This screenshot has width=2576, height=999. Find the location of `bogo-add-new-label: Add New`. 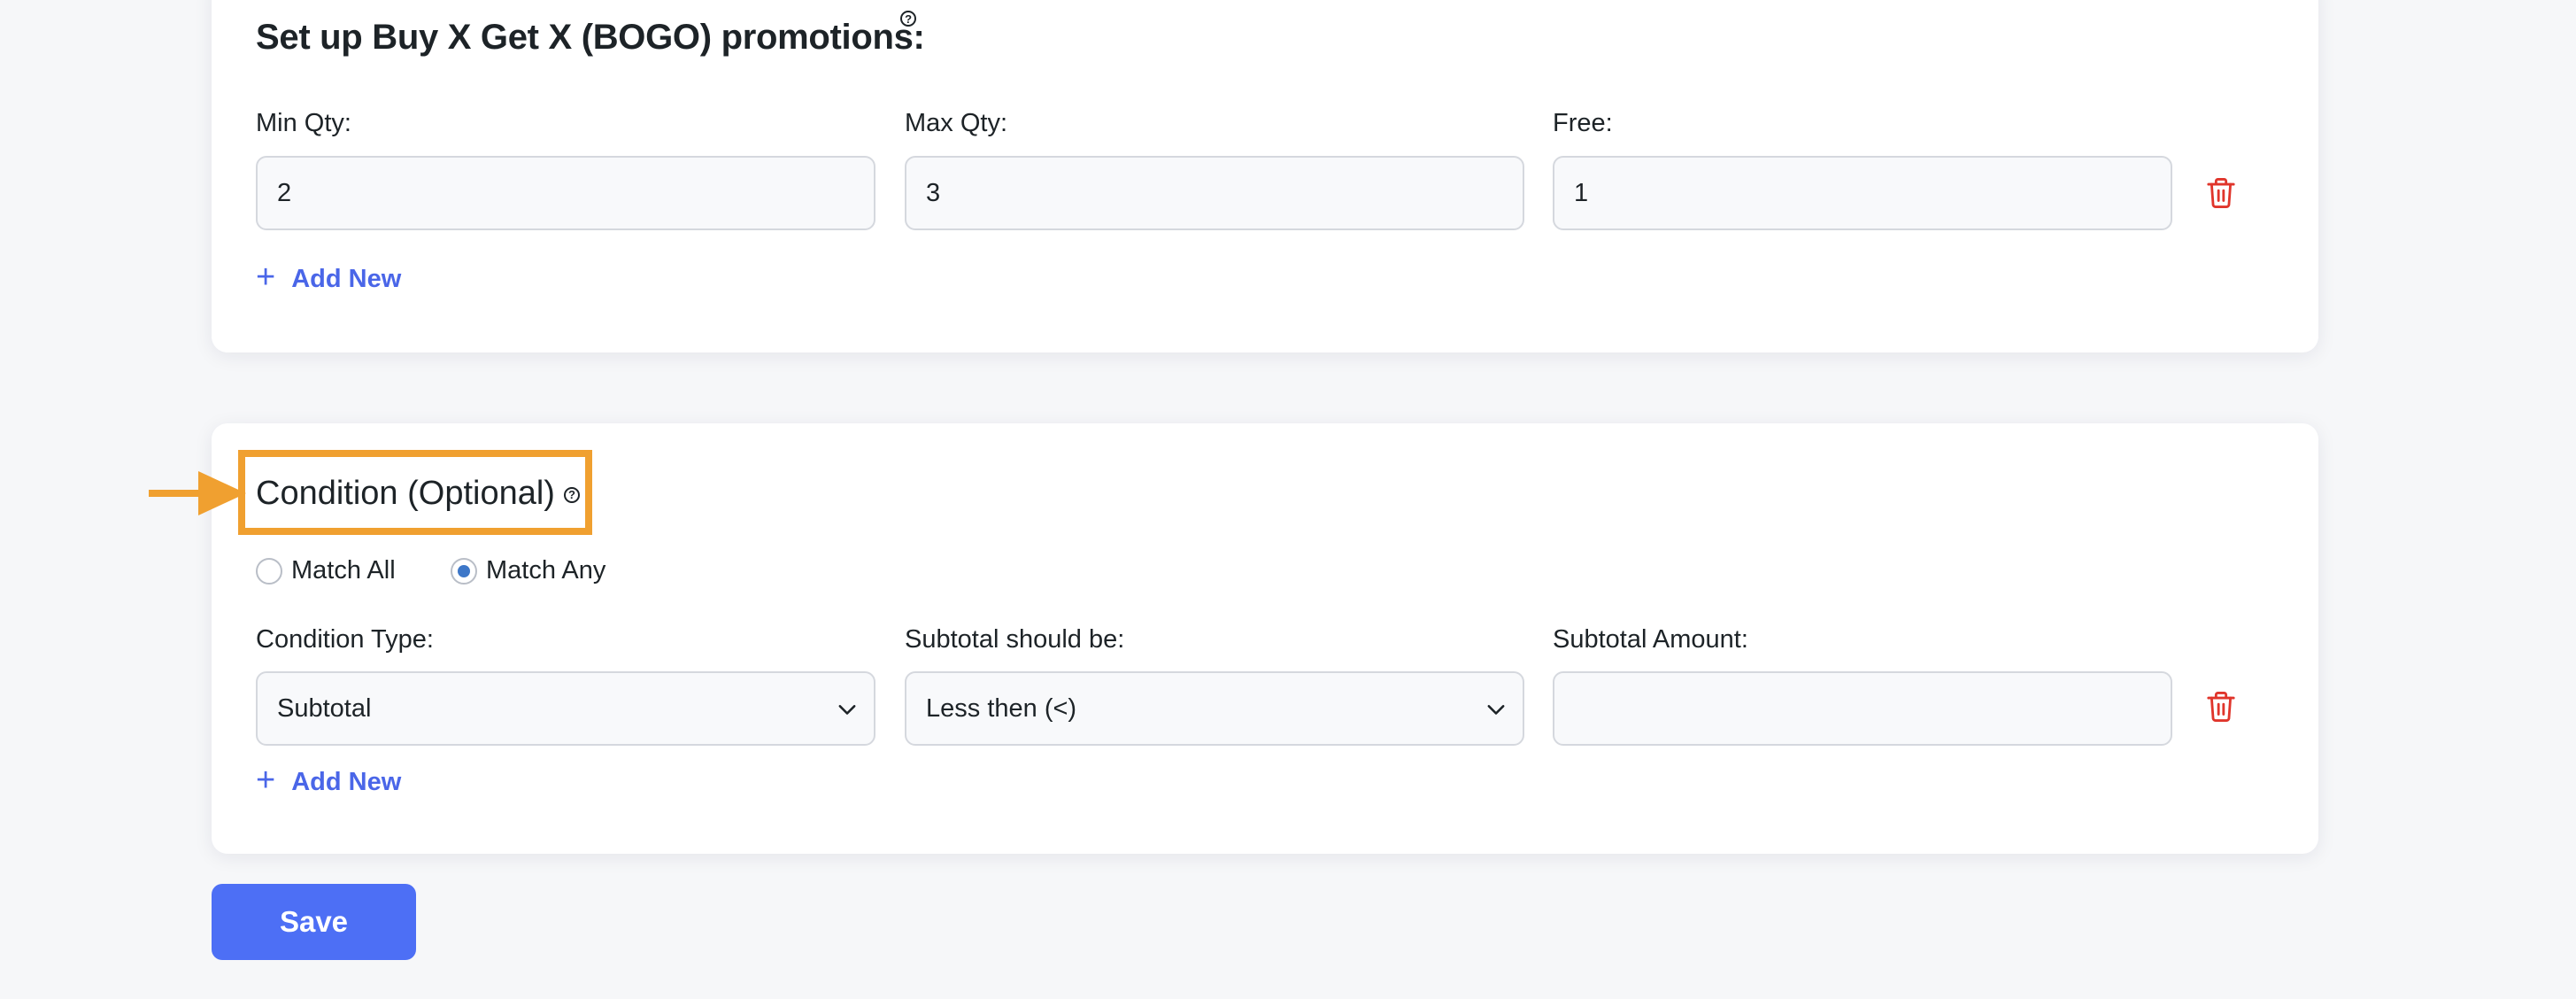

bogo-add-new-label: Add New is located at coordinates (346, 278).